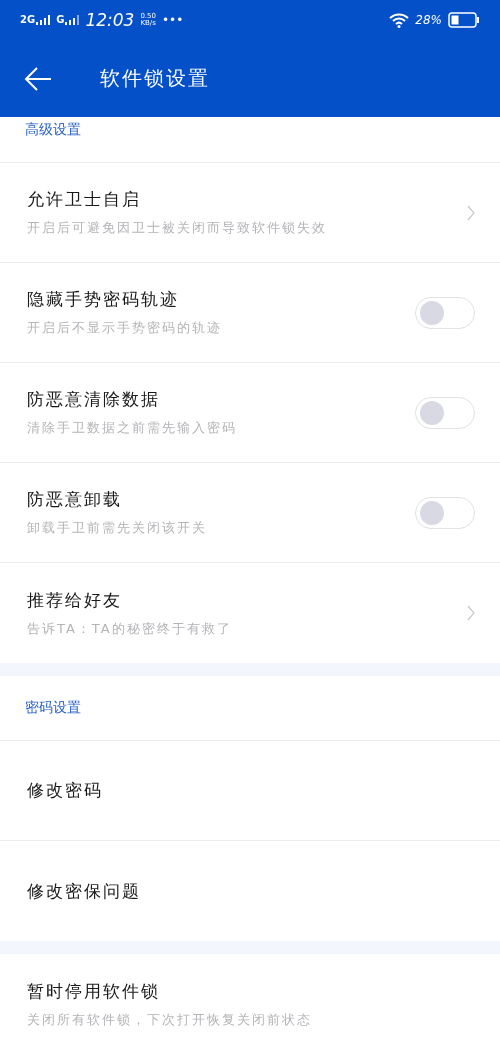  What do you see at coordinates (177, 228) in the screenshot?
I see `setting-description: 开启后可避免因卫士被关闭而导致软件锁失效` at bounding box center [177, 228].